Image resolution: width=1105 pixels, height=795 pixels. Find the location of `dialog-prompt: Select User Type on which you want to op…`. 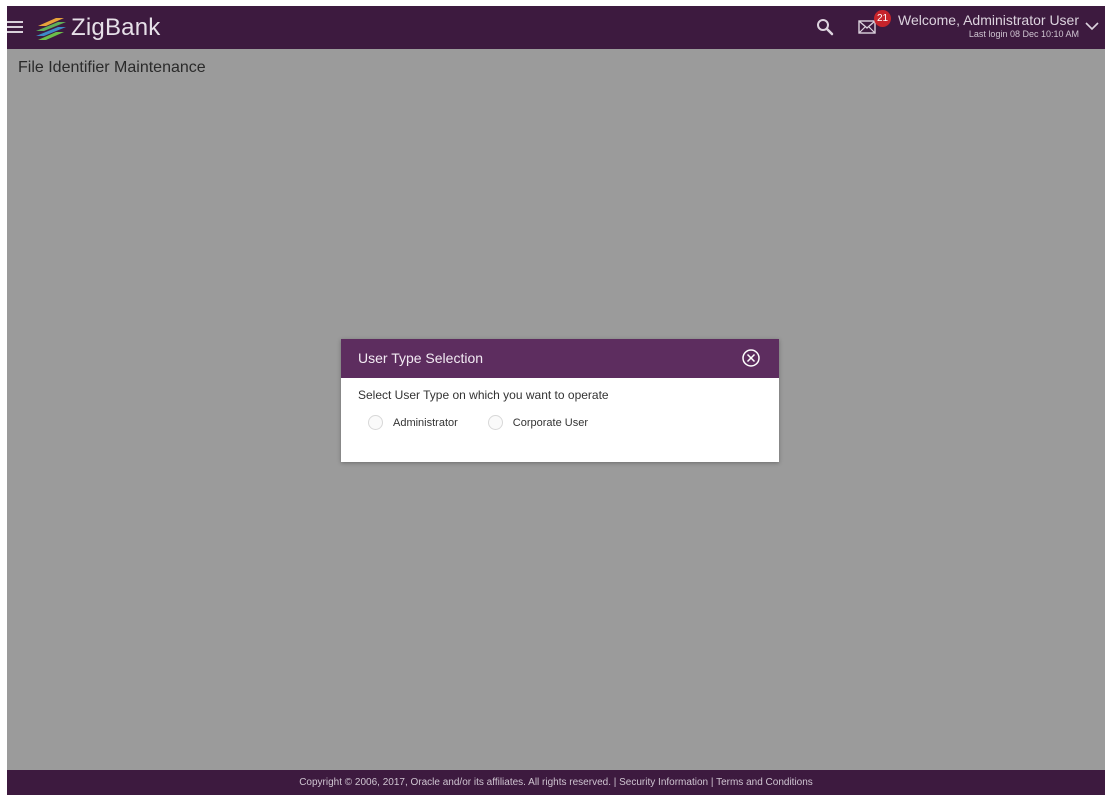

dialog-prompt: Select User Type on which you want to op… is located at coordinates (483, 395).